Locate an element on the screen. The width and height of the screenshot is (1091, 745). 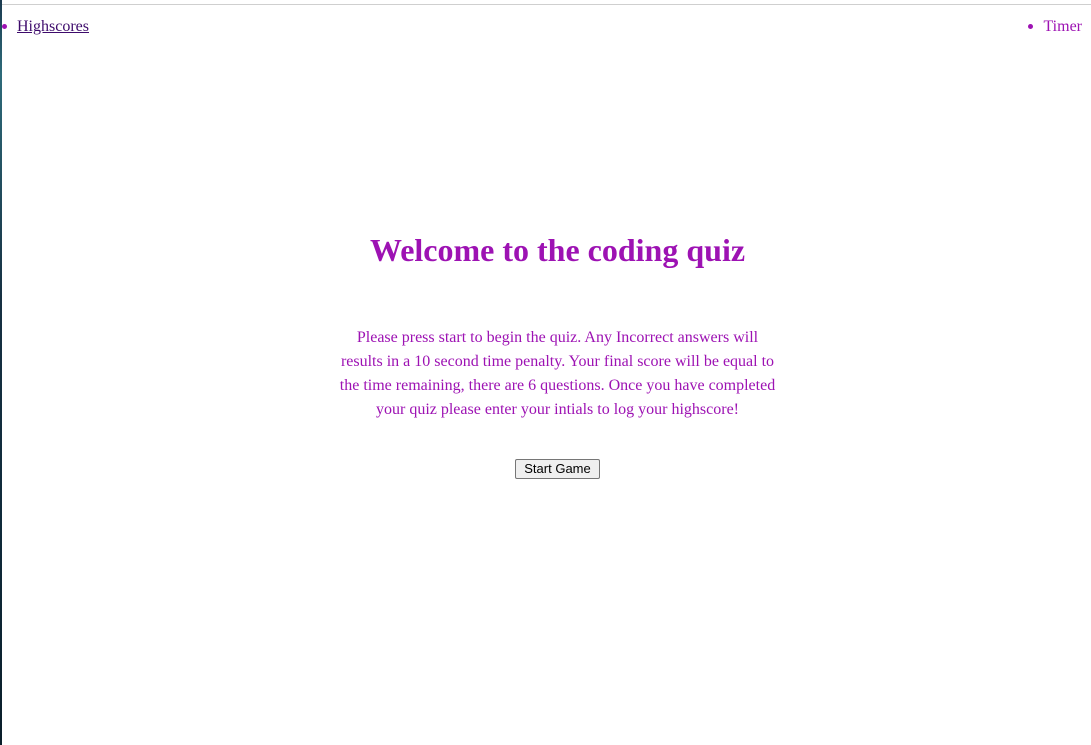
highscores-nav-item: Highscores is located at coordinates (45, 27).